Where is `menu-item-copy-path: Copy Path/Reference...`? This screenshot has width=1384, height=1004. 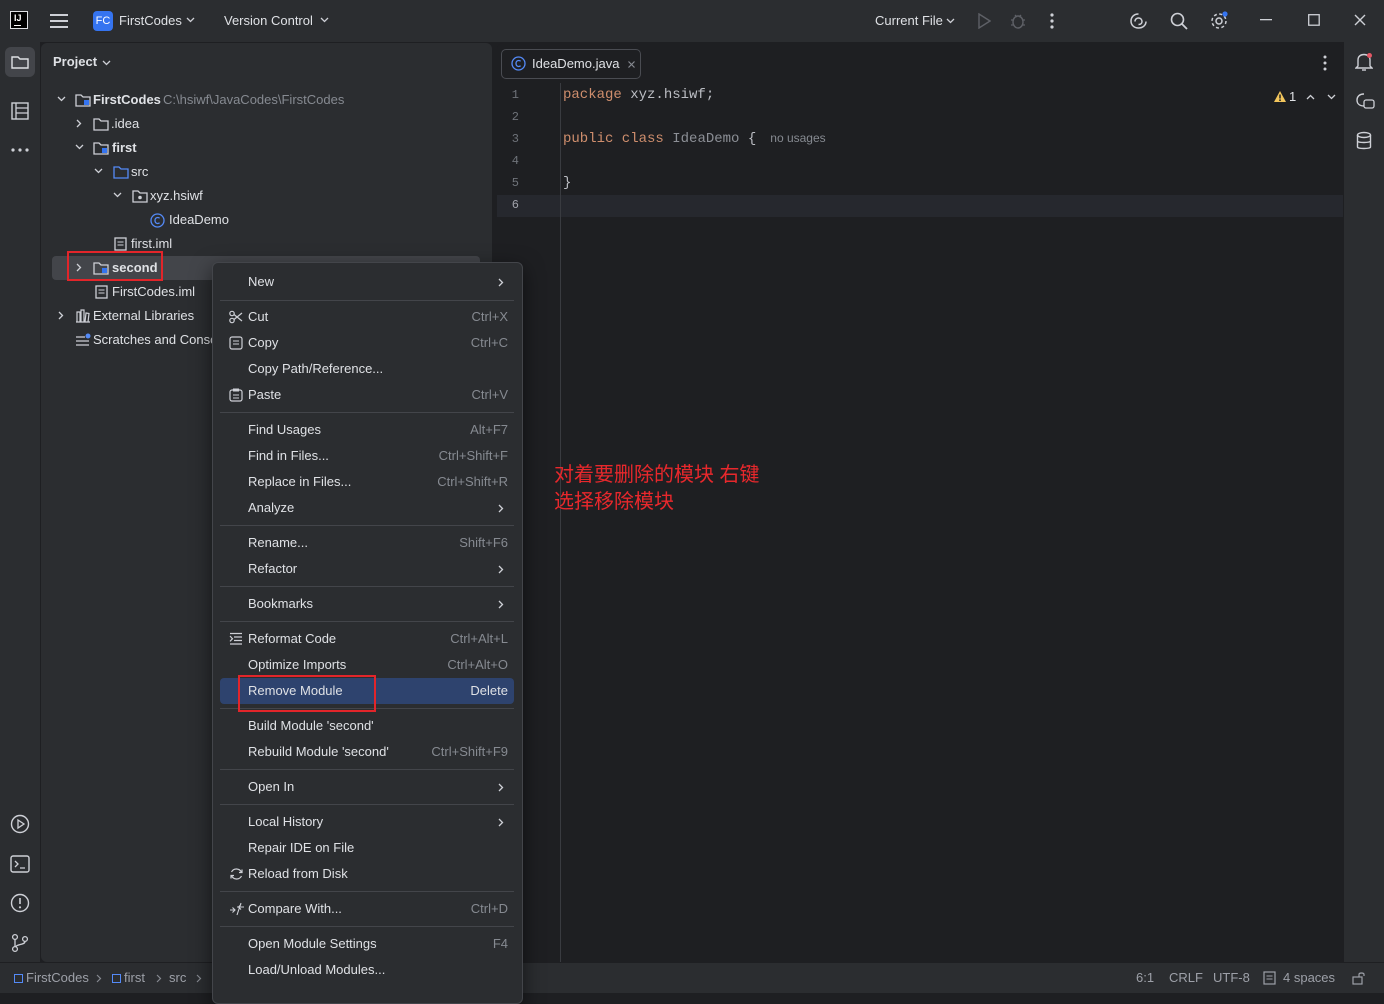 menu-item-copy-path: Copy Path/Reference... is located at coordinates (367, 369).